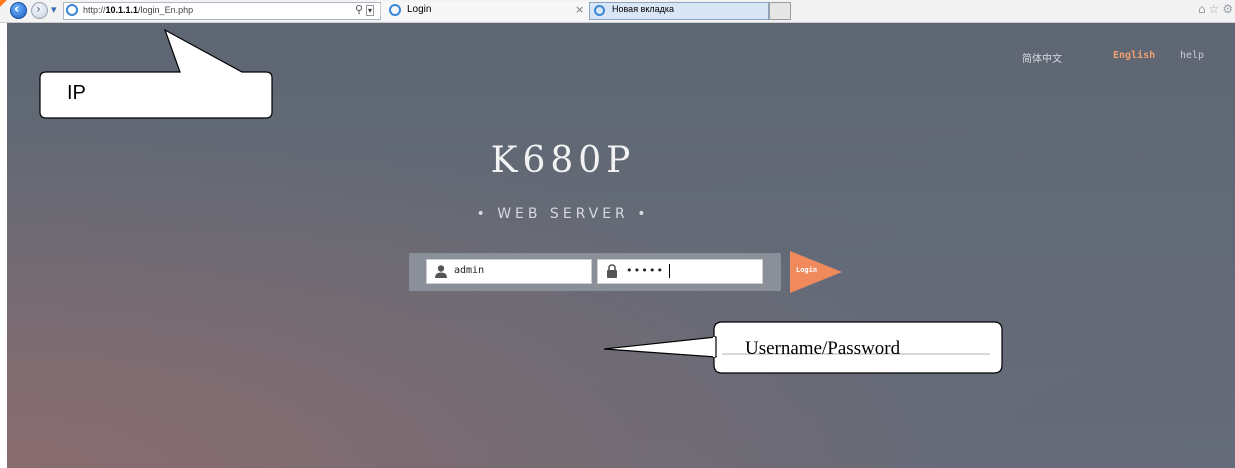 This screenshot has height=468, width=1235. I want to click on credentials-callout-label: Username/Password, so click(823, 348).